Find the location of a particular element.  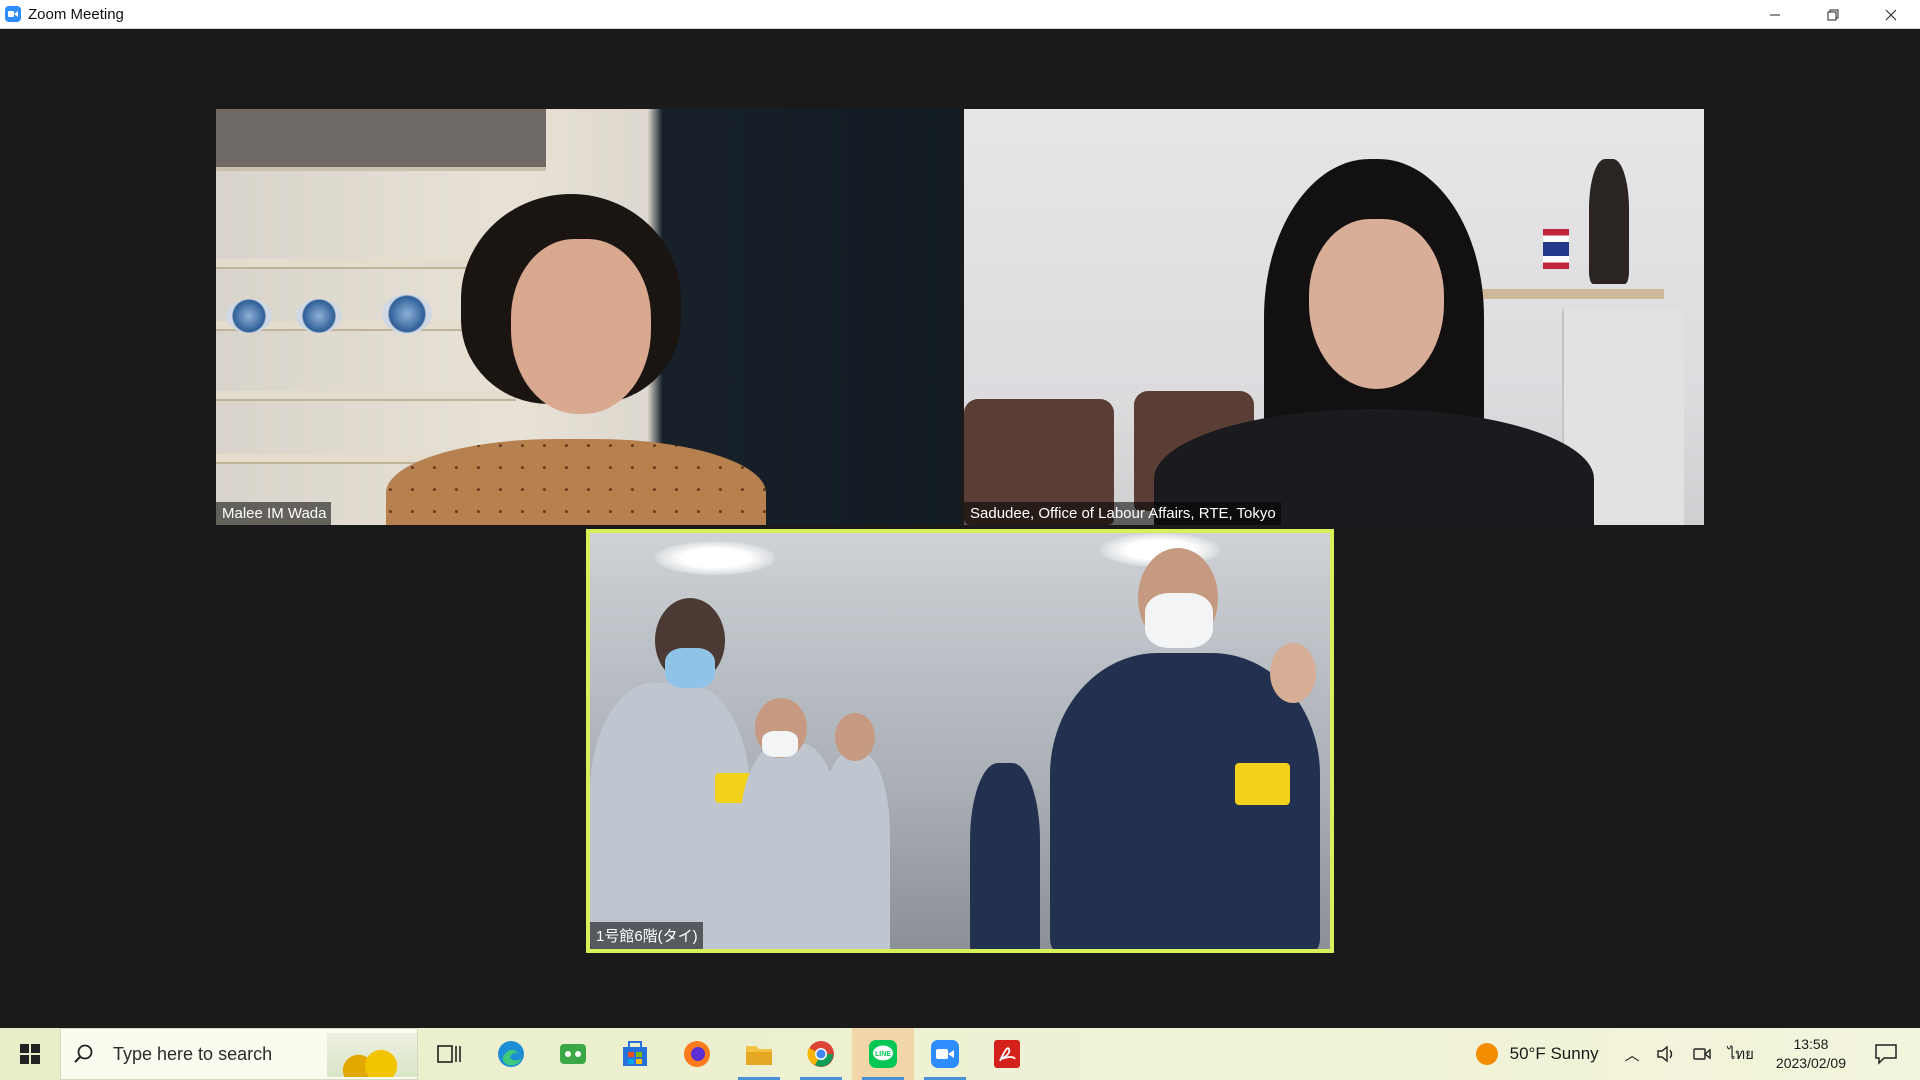

store-button is located at coordinates (635, 1054).